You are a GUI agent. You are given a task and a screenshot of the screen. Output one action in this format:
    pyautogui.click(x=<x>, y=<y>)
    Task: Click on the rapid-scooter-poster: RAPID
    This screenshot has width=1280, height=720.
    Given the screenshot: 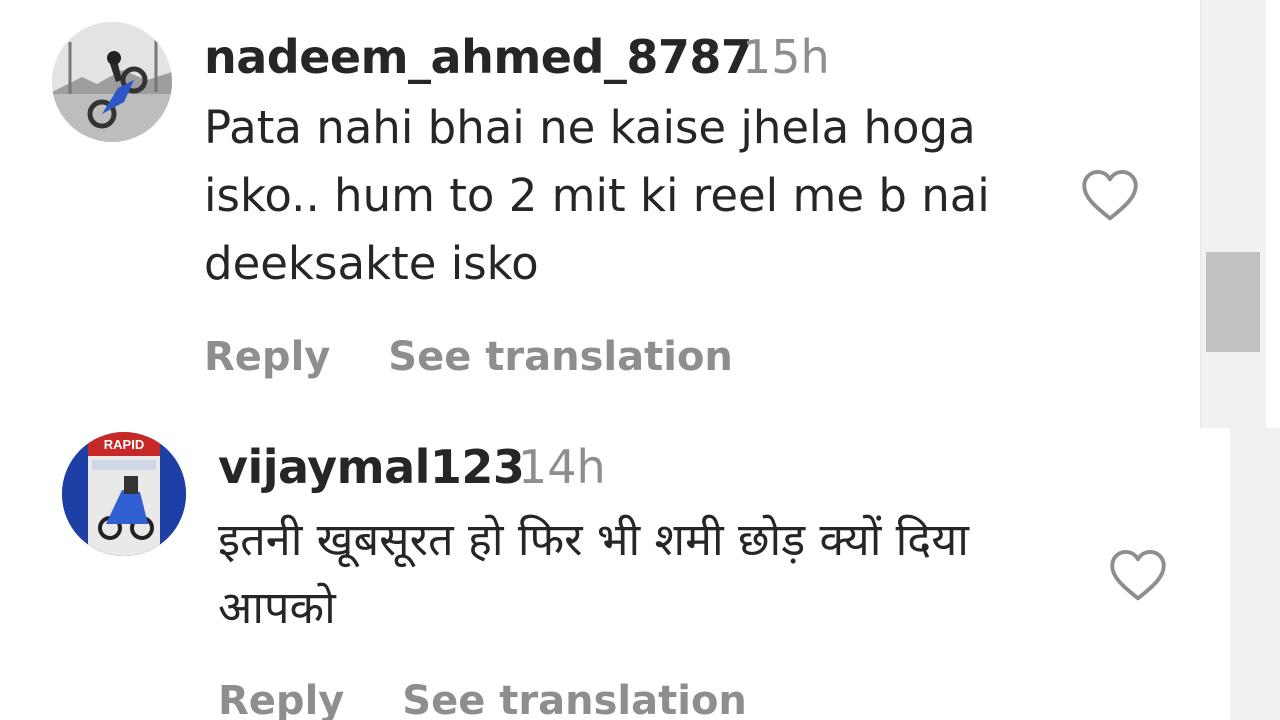 What is the action you would take?
    pyautogui.click(x=124, y=494)
    